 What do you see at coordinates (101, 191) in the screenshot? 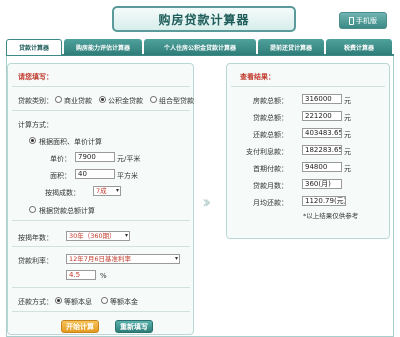
I see `ratio-value: 7成` at bounding box center [101, 191].